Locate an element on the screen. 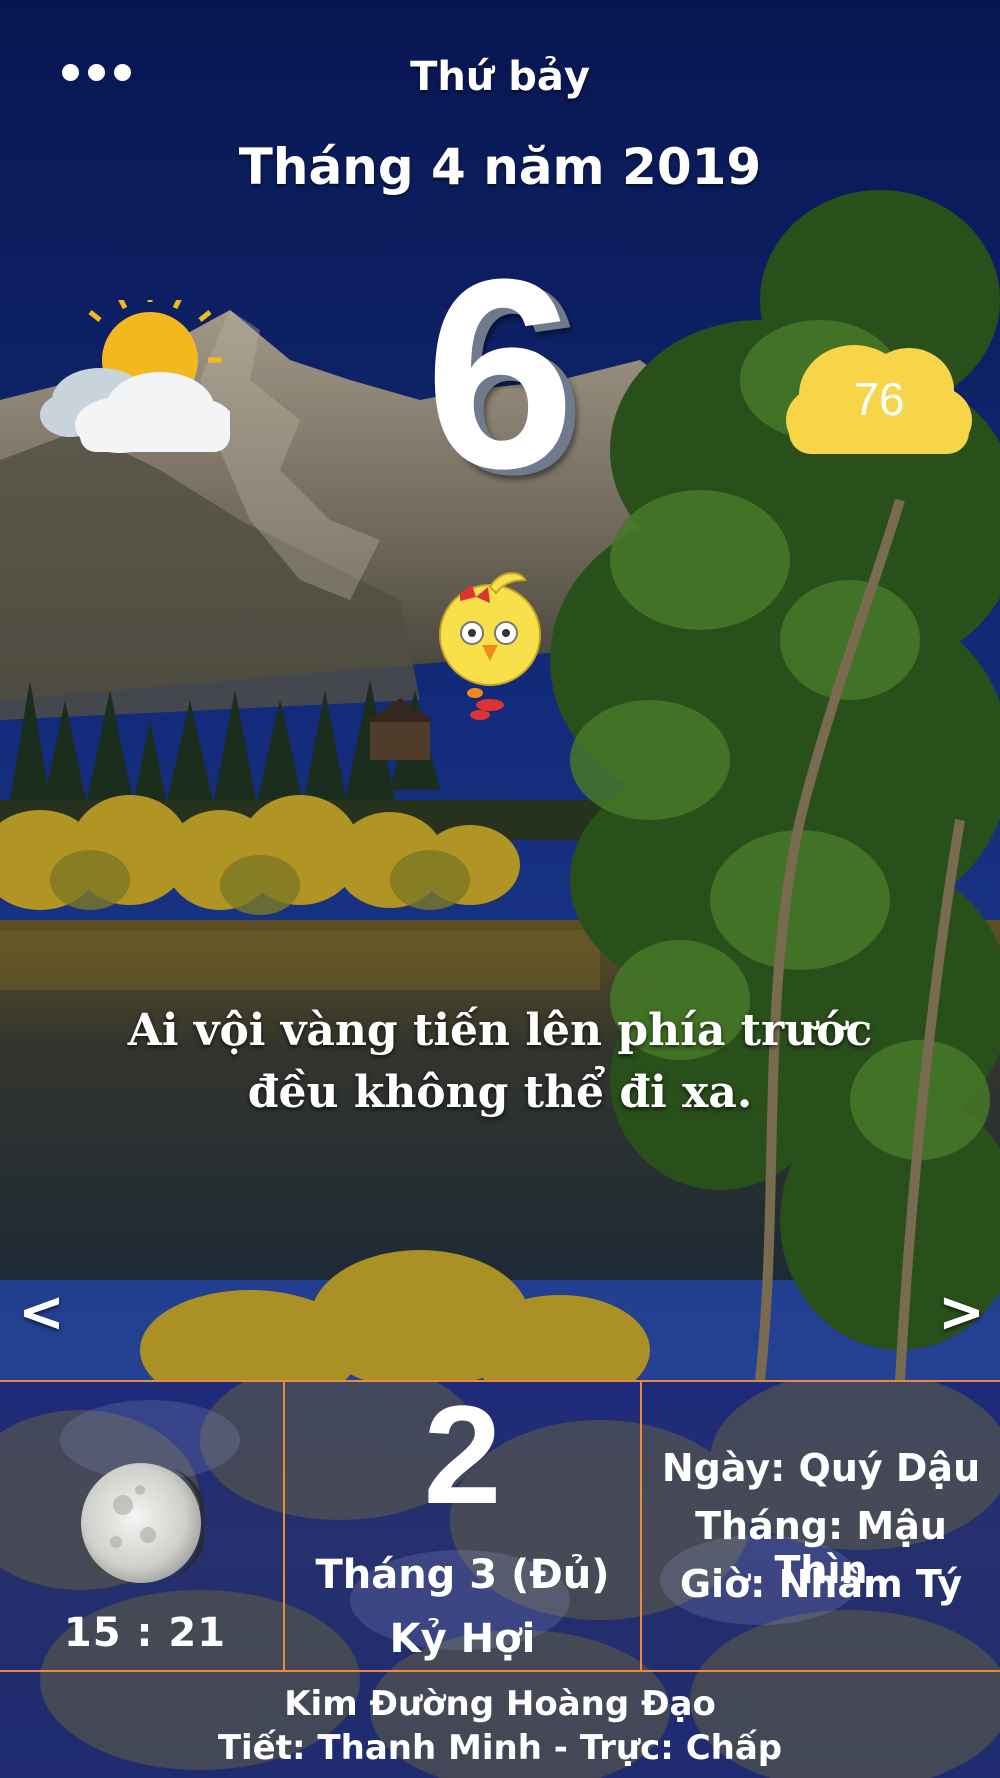 The width and height of the screenshot is (1000, 1778). hoang-dao-label: Kim Đường Hoàng Đạo is located at coordinates (500, 1704).